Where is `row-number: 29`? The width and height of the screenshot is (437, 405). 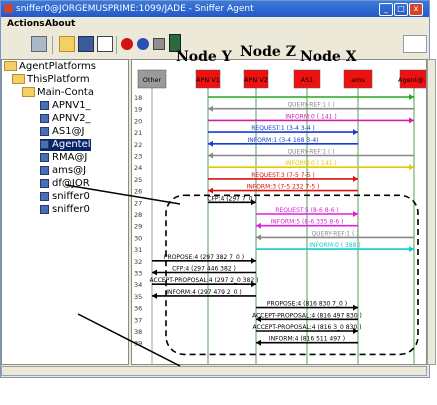
row-number: 29 is located at coordinates (138, 227).